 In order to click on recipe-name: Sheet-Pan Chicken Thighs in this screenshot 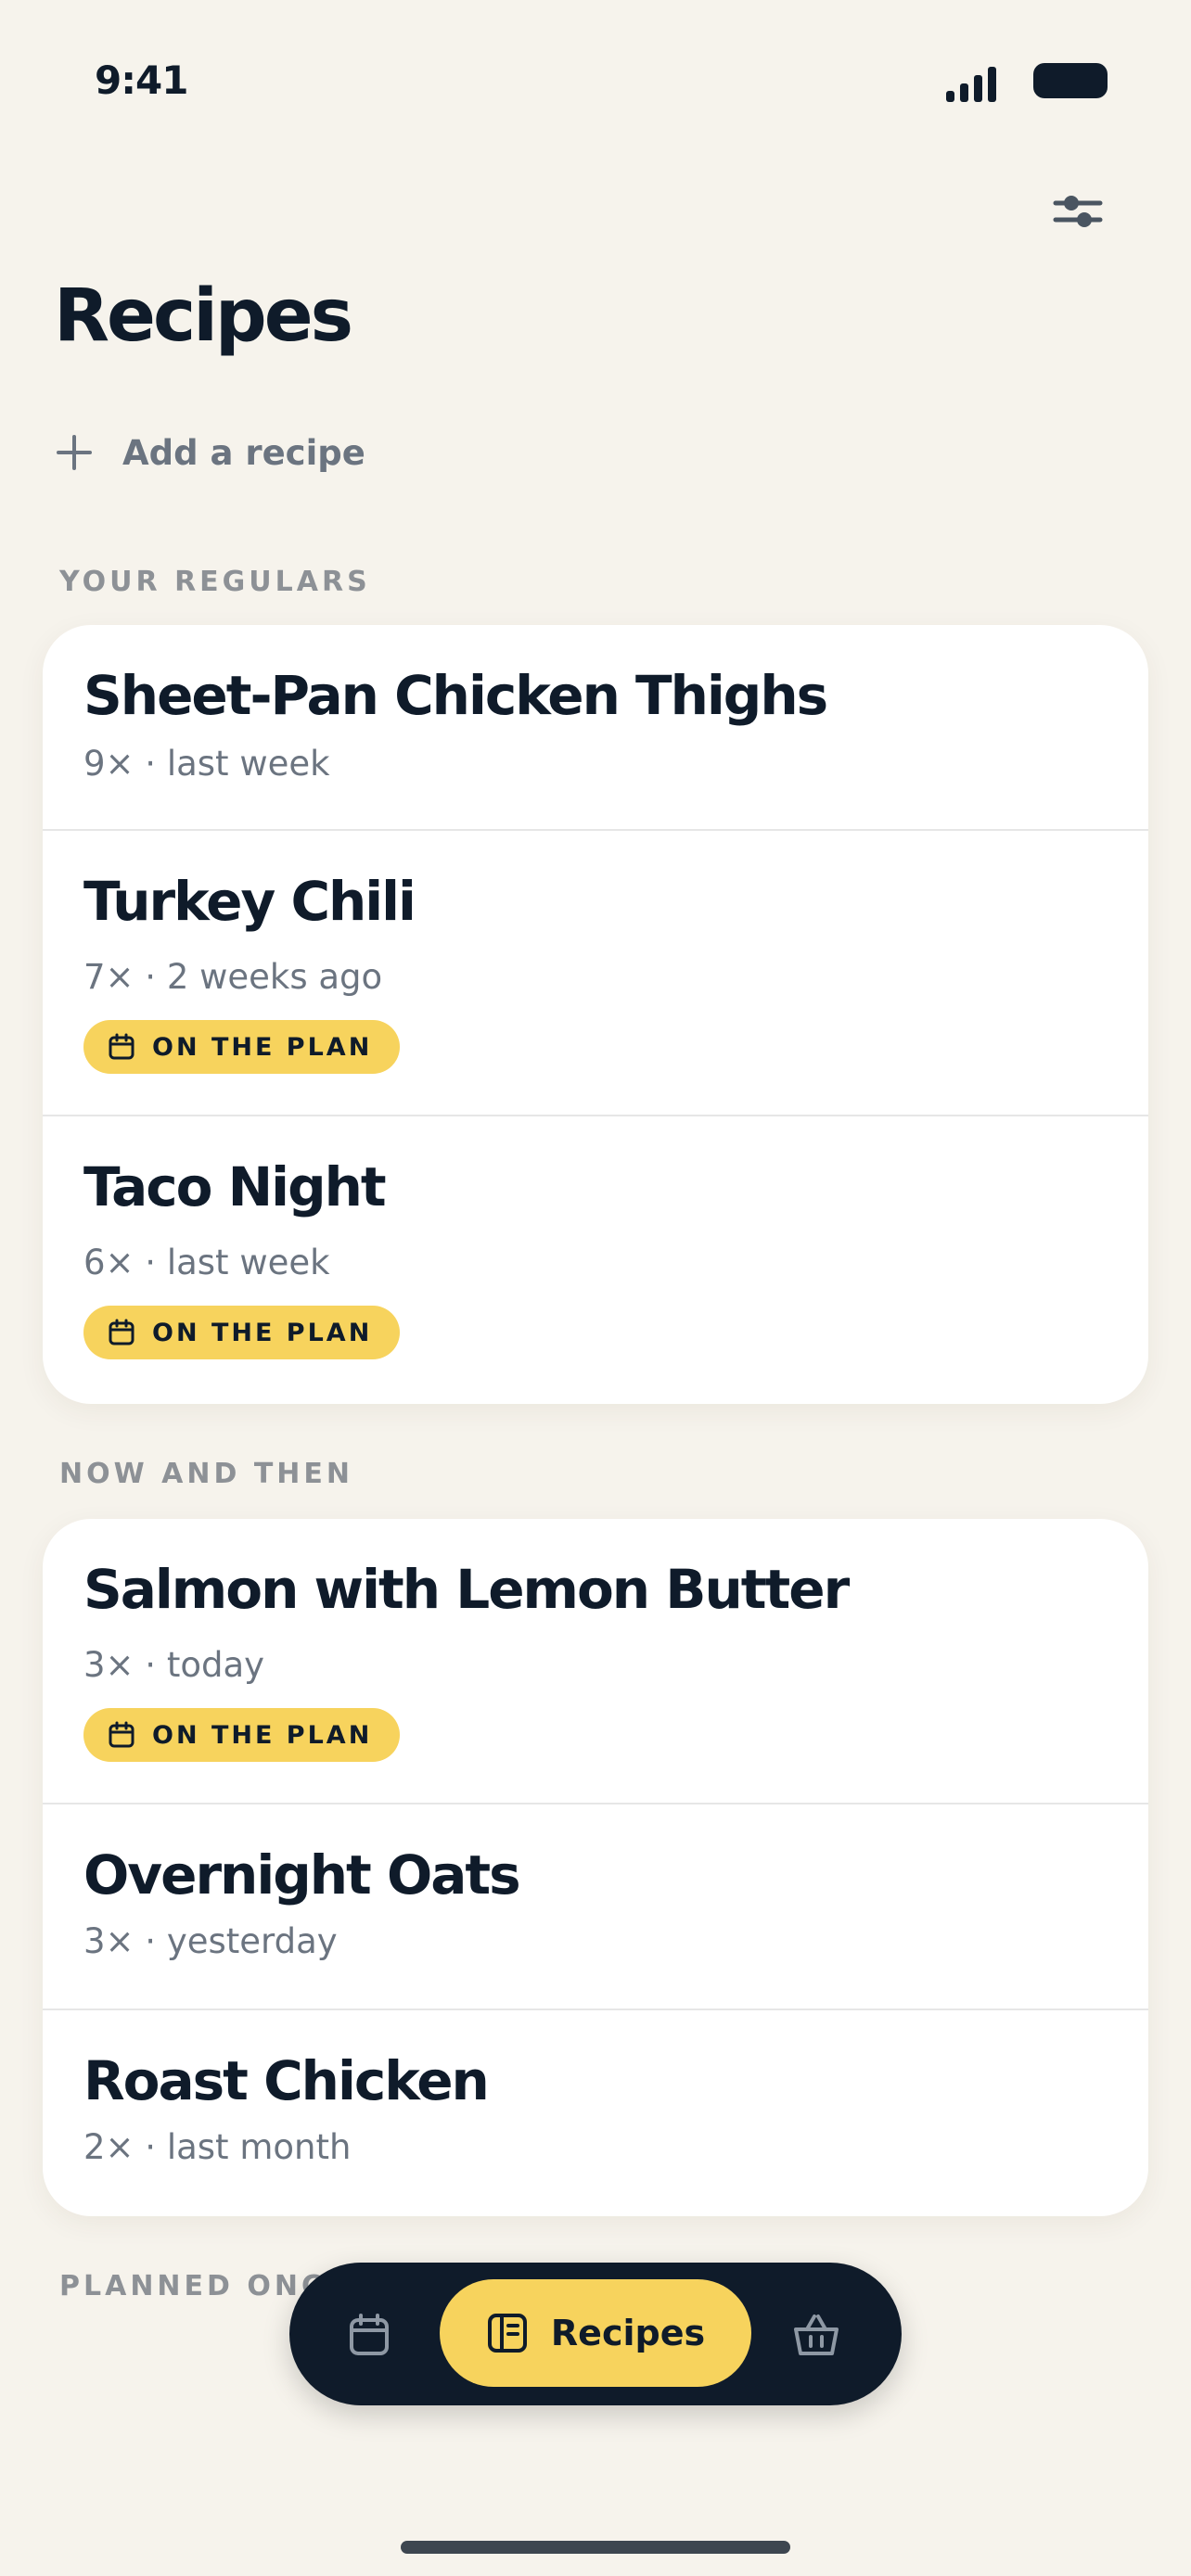, I will do `click(455, 695)`.